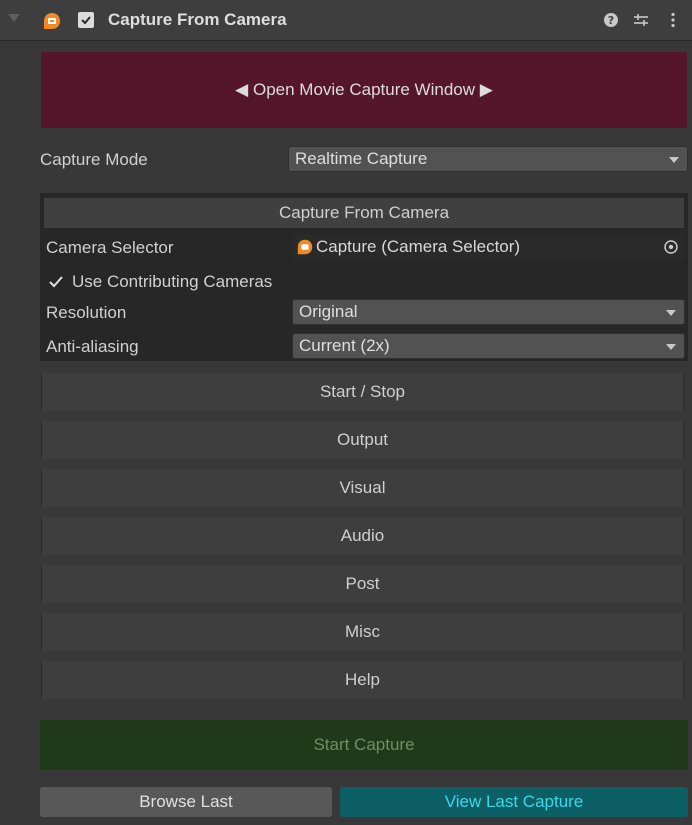 The height and width of the screenshot is (825, 692). What do you see at coordinates (110, 247) in the screenshot?
I see `camera-selector-label: Camera Selector` at bounding box center [110, 247].